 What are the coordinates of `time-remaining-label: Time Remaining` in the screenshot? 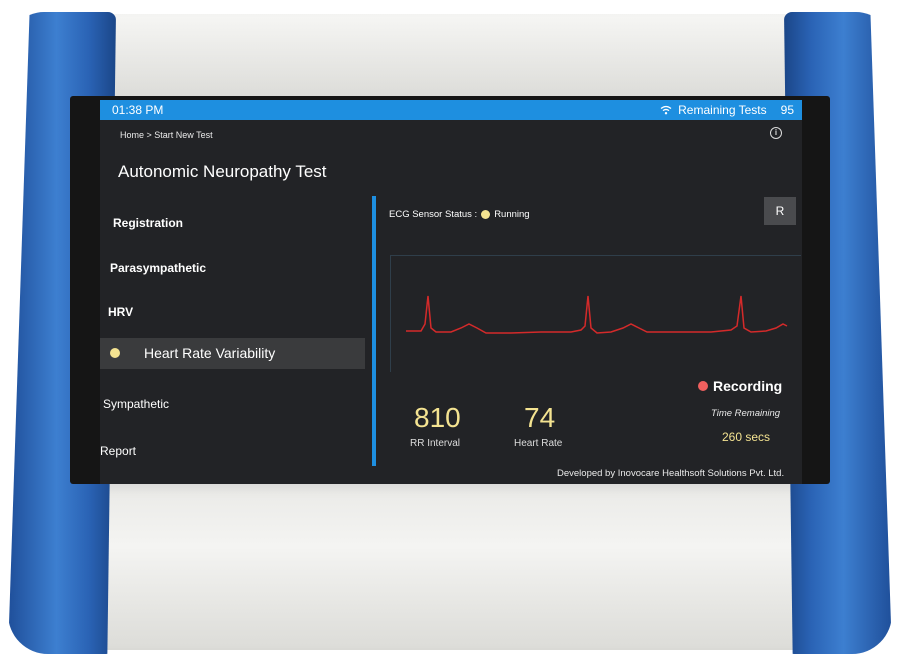 It's located at (746, 413).